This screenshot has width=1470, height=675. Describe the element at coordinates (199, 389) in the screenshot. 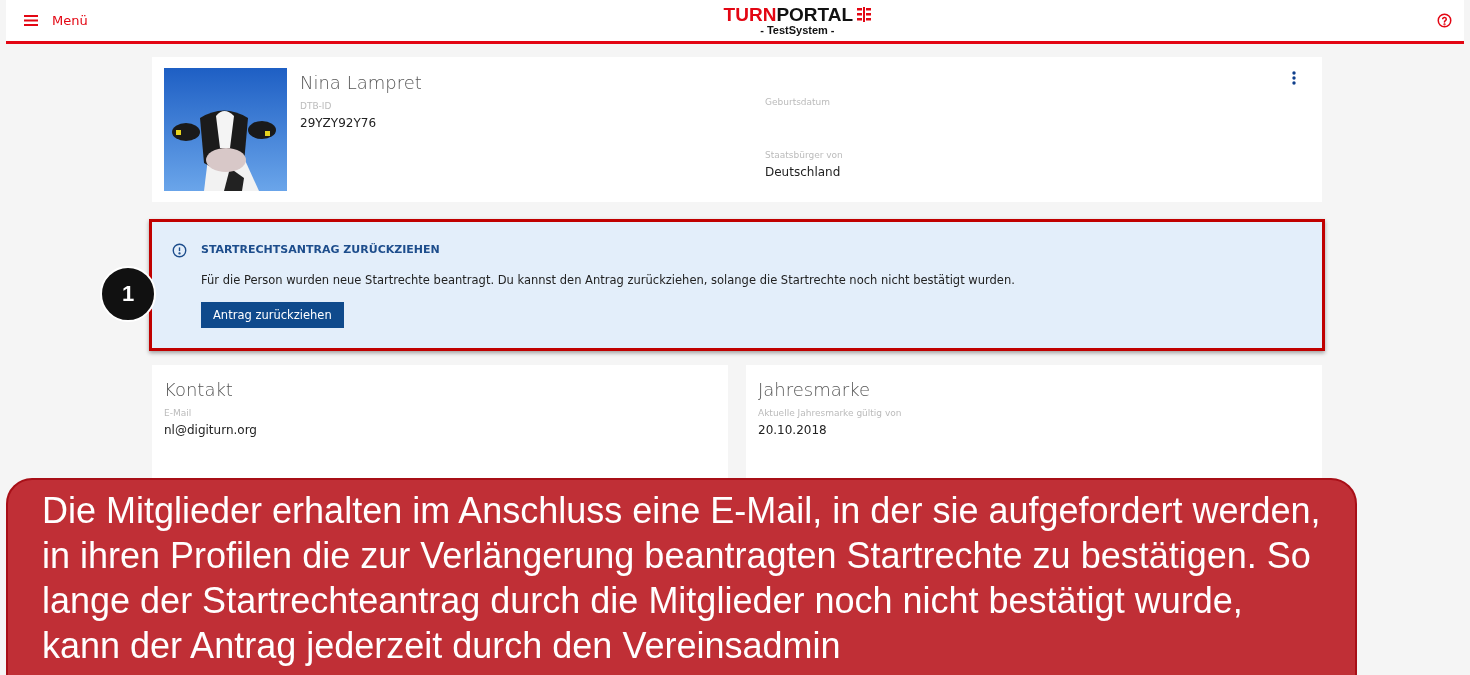

I see `card-title: Kontakt` at that location.